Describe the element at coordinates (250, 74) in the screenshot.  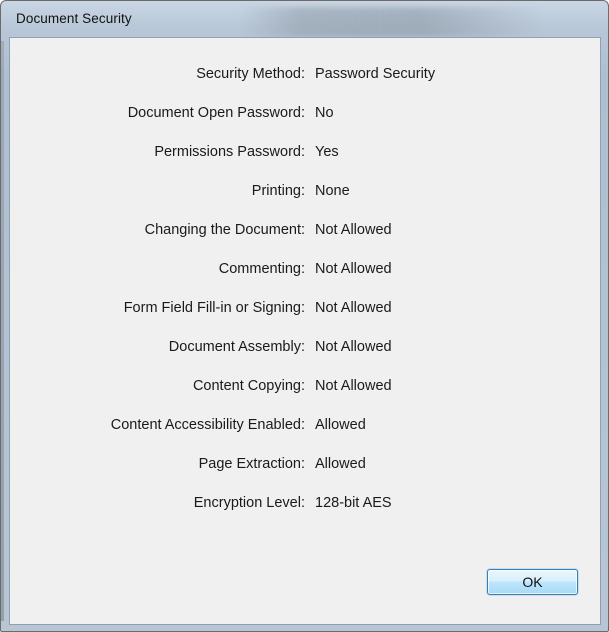
I see `property-label: Security Method:` at that location.